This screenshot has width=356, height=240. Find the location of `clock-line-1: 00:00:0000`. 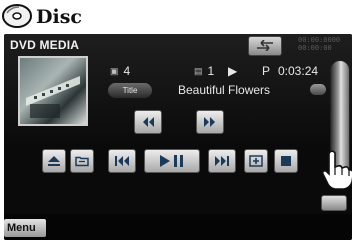

clock-line-1: 00:00:0000 is located at coordinates (319, 40).